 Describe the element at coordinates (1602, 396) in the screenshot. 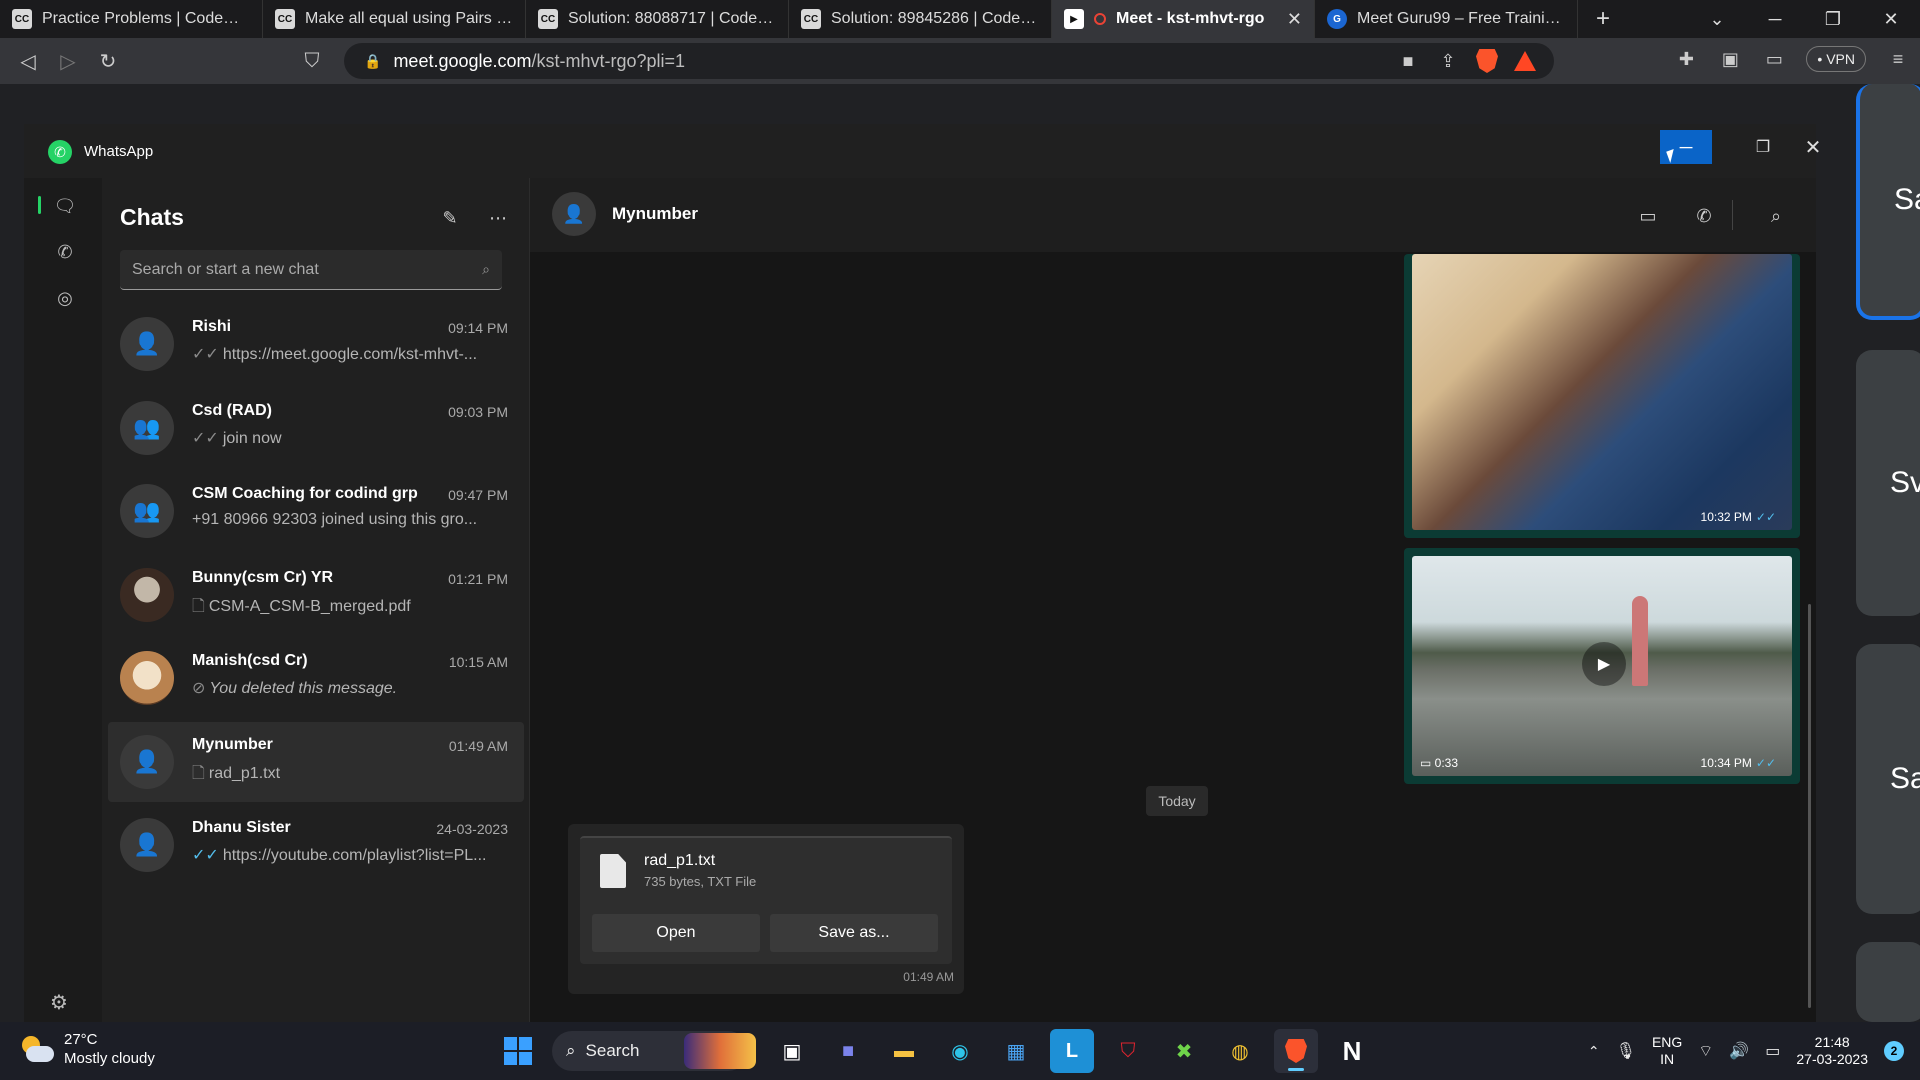

I see `image-message: 10:32 PM ✓✓` at that location.